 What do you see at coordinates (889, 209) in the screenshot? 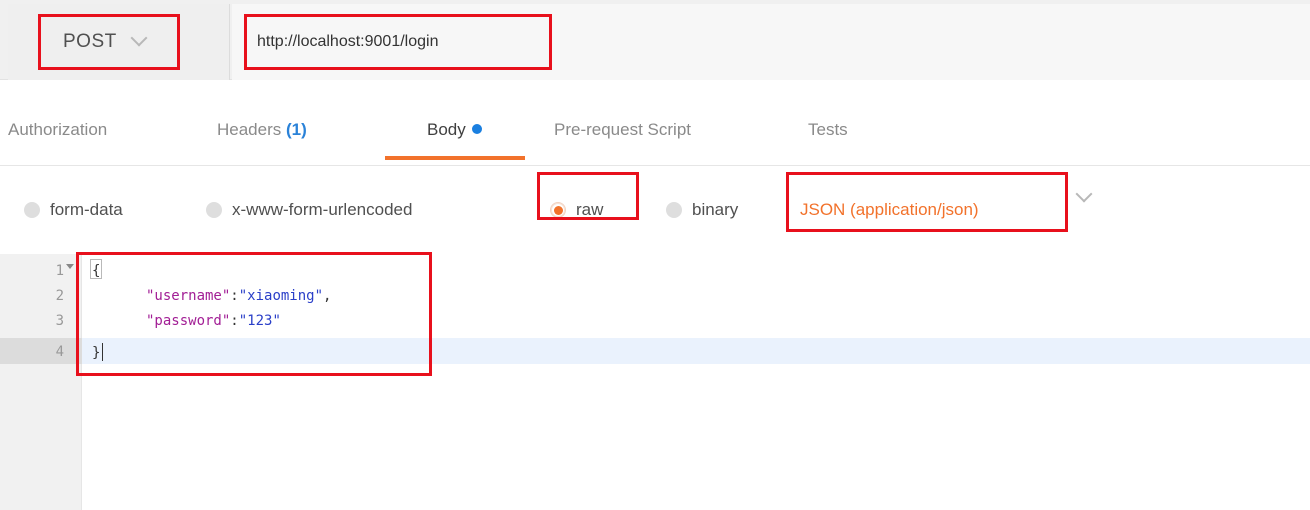
I see `content-type-label: JSON (application/json)` at bounding box center [889, 209].